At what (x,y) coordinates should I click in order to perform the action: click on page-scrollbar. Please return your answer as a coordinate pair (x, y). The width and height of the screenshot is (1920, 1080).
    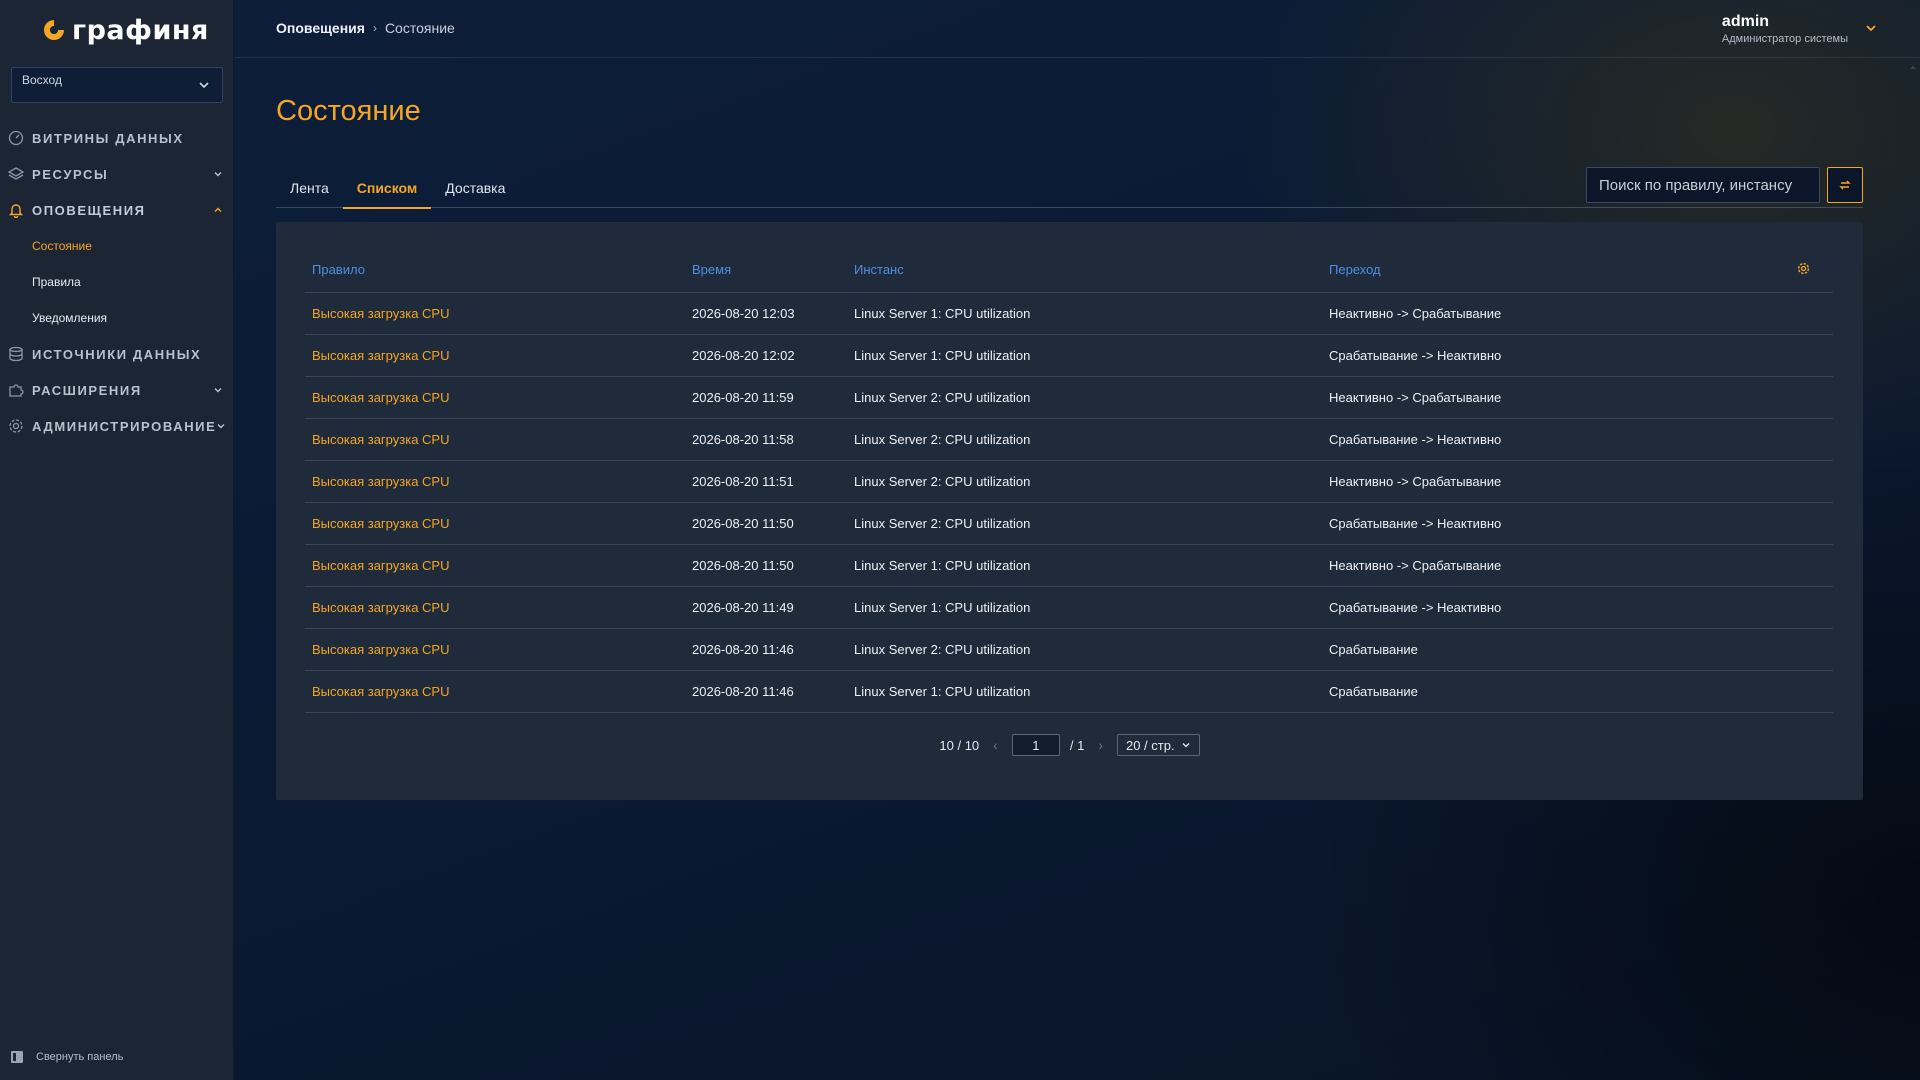
    Looking at the image, I should click on (1913, 570).